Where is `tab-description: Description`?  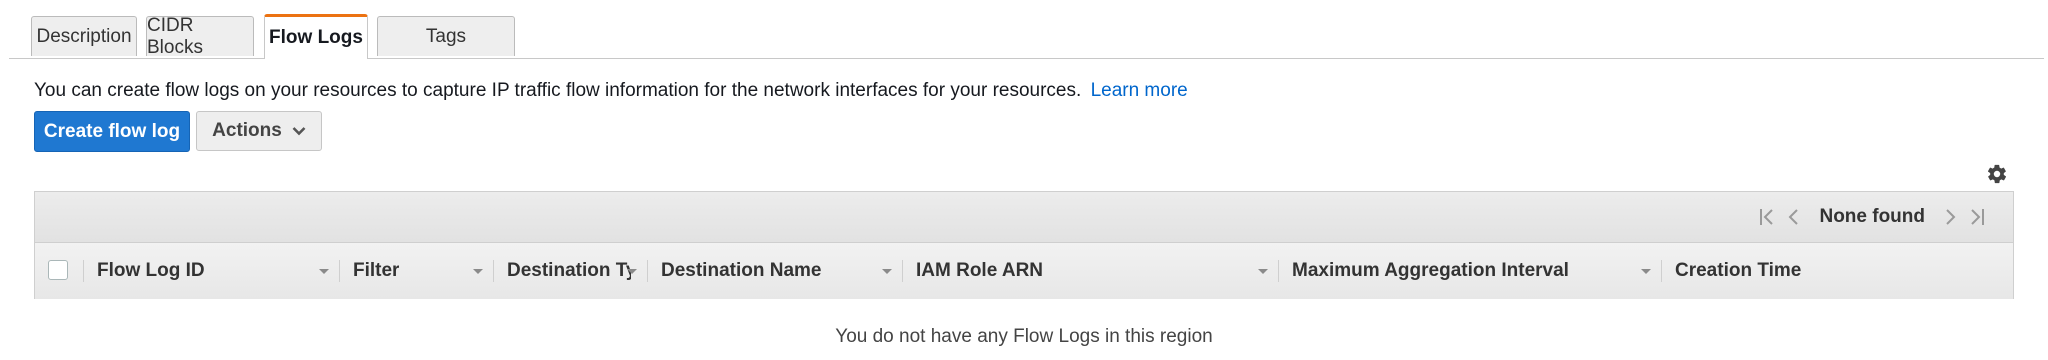 tab-description: Description is located at coordinates (84, 36).